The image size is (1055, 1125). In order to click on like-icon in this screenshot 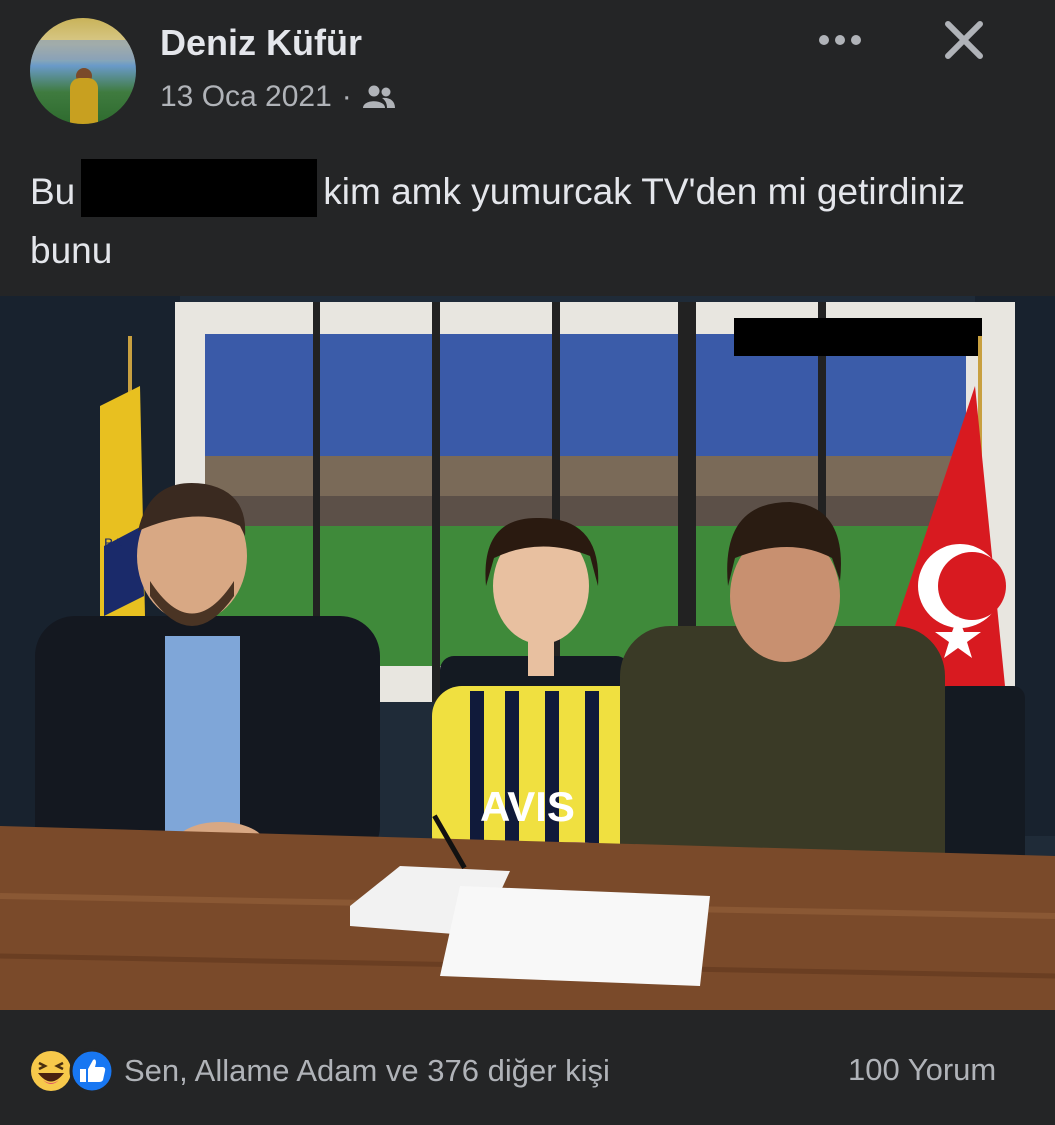, I will do `click(92, 1071)`.